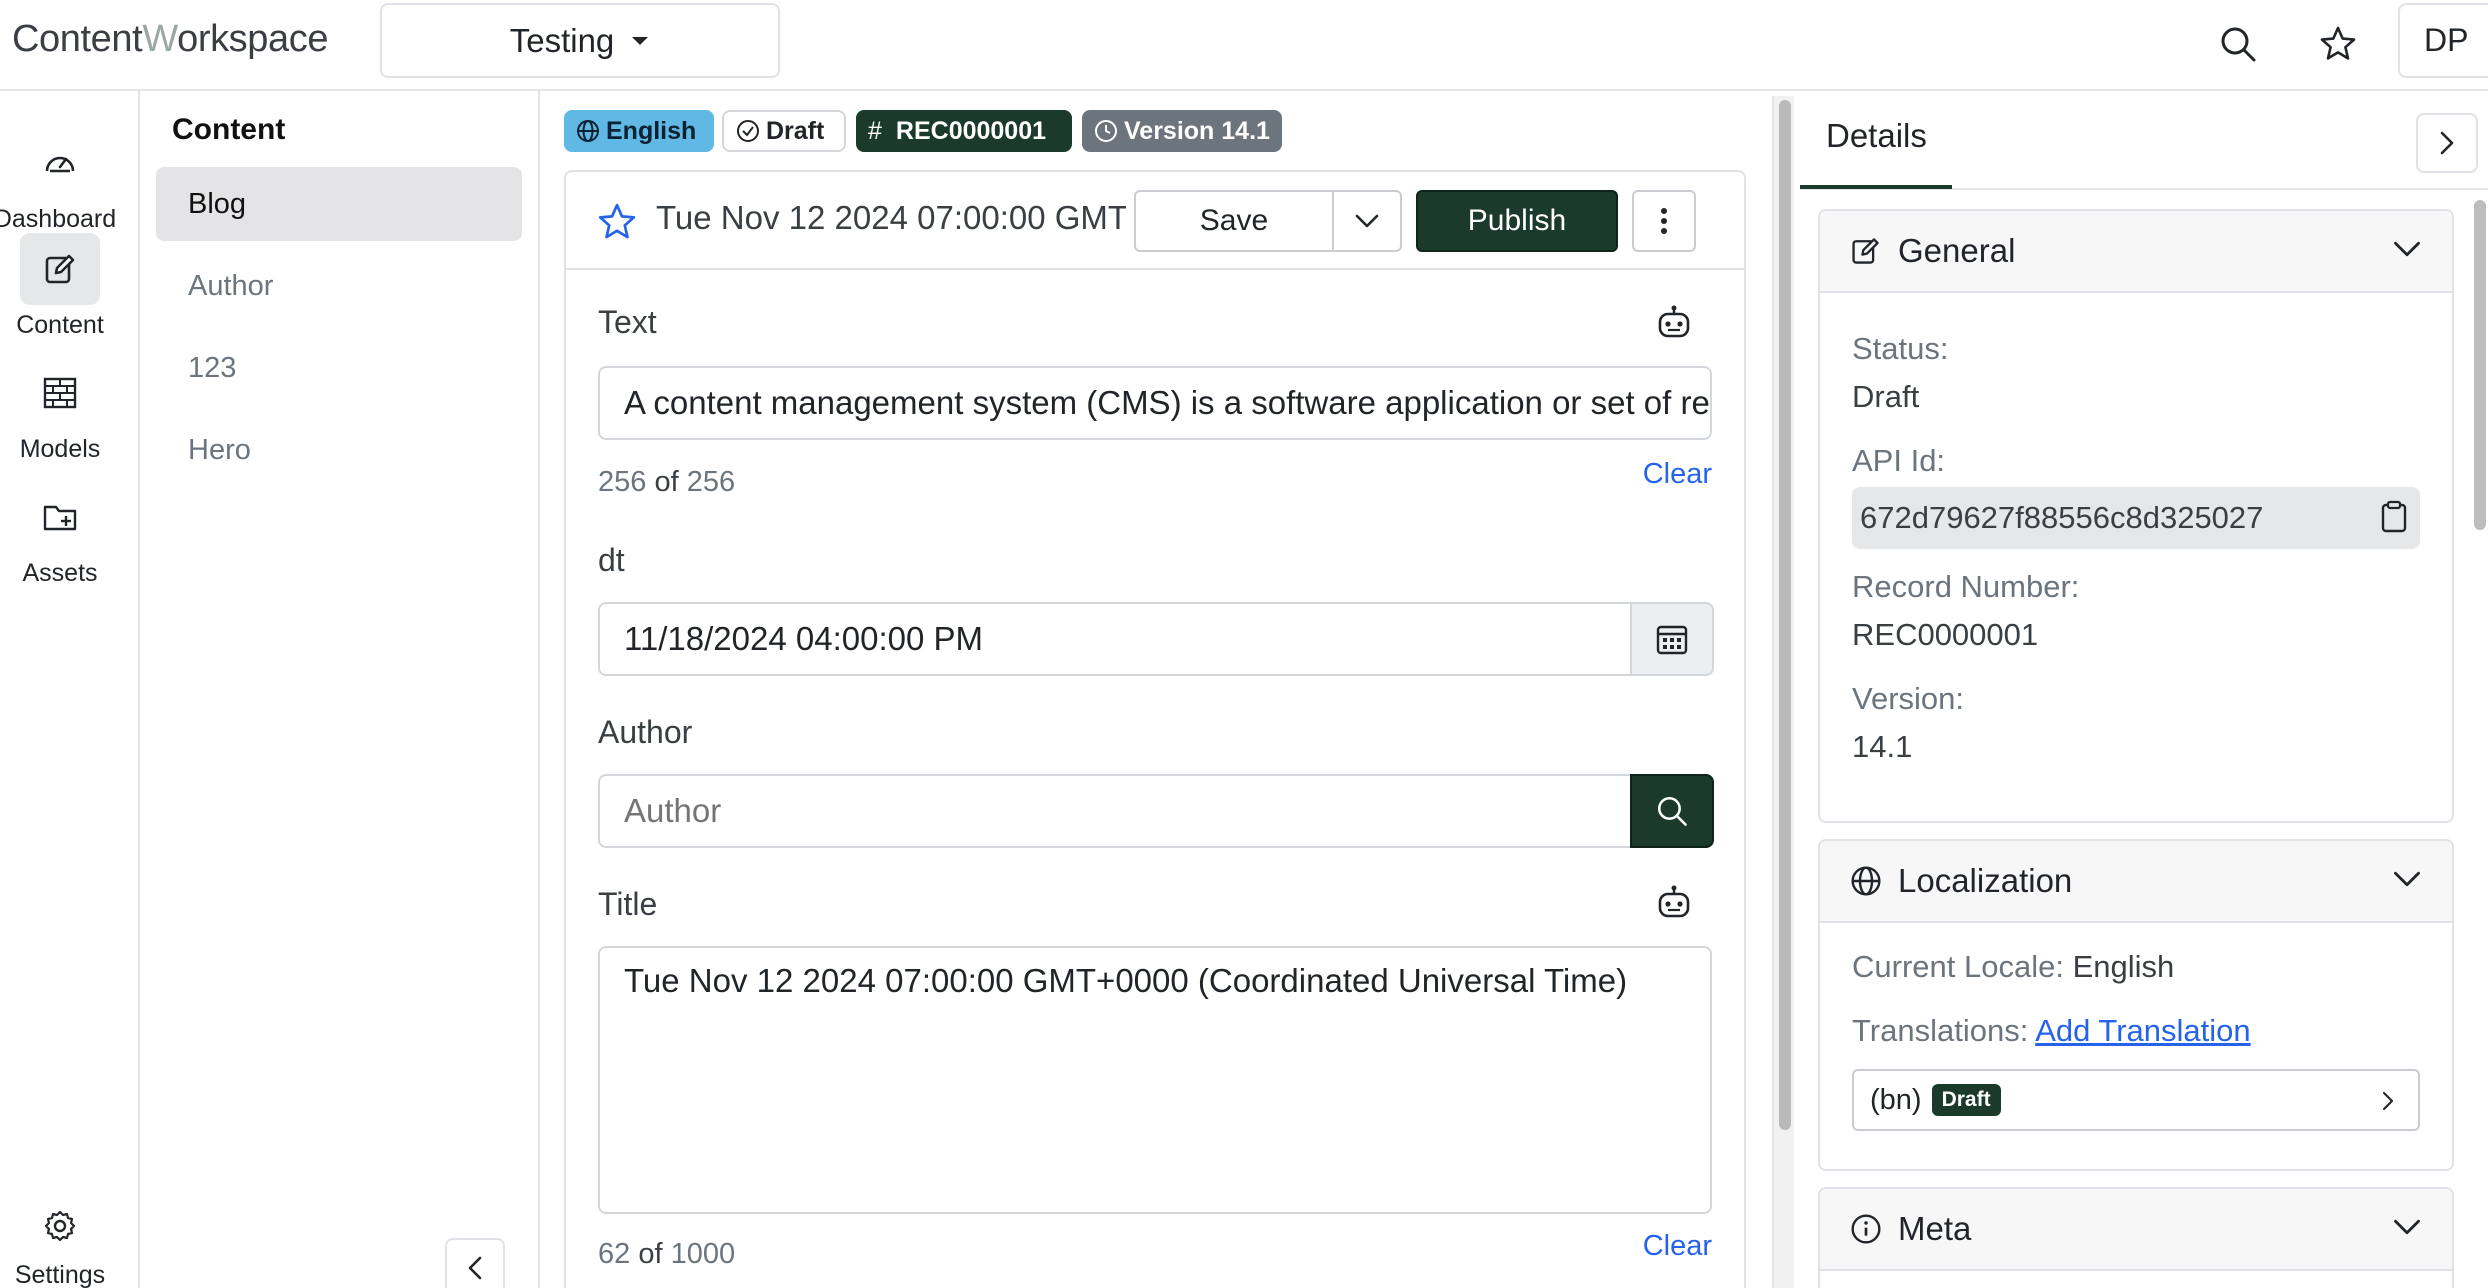 The width and height of the screenshot is (2488, 1288). What do you see at coordinates (875, 130) in the screenshot?
I see `hash-icon: #` at bounding box center [875, 130].